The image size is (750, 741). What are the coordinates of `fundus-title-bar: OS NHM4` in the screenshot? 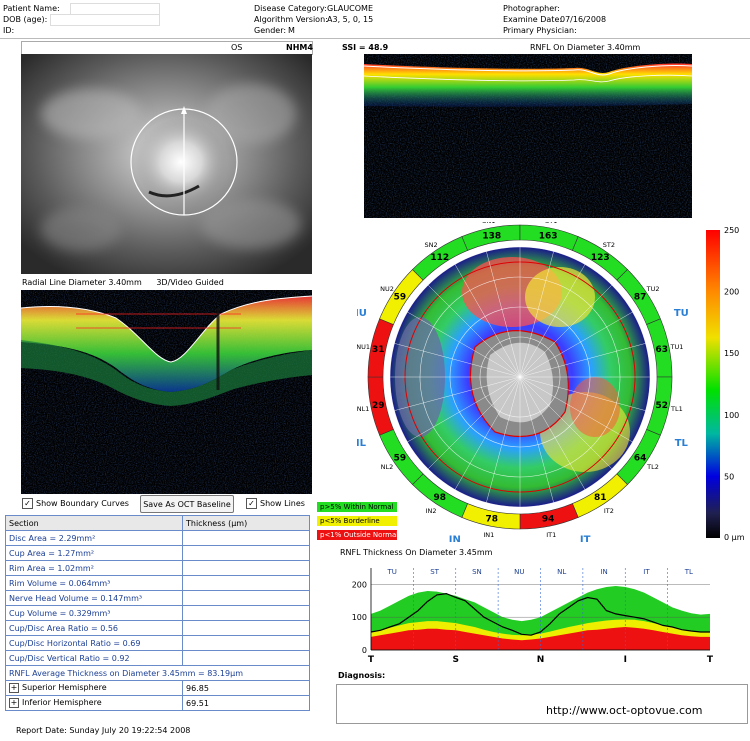 It's located at (167, 48).